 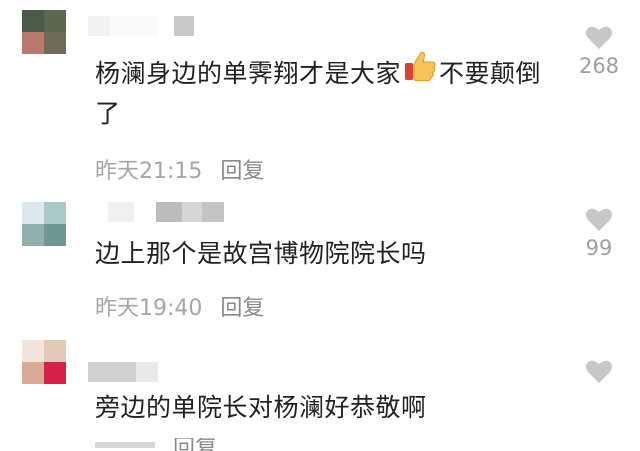 I want to click on comment-text: 旁边的单院长对杨澜好恭敬啊, so click(x=261, y=407).